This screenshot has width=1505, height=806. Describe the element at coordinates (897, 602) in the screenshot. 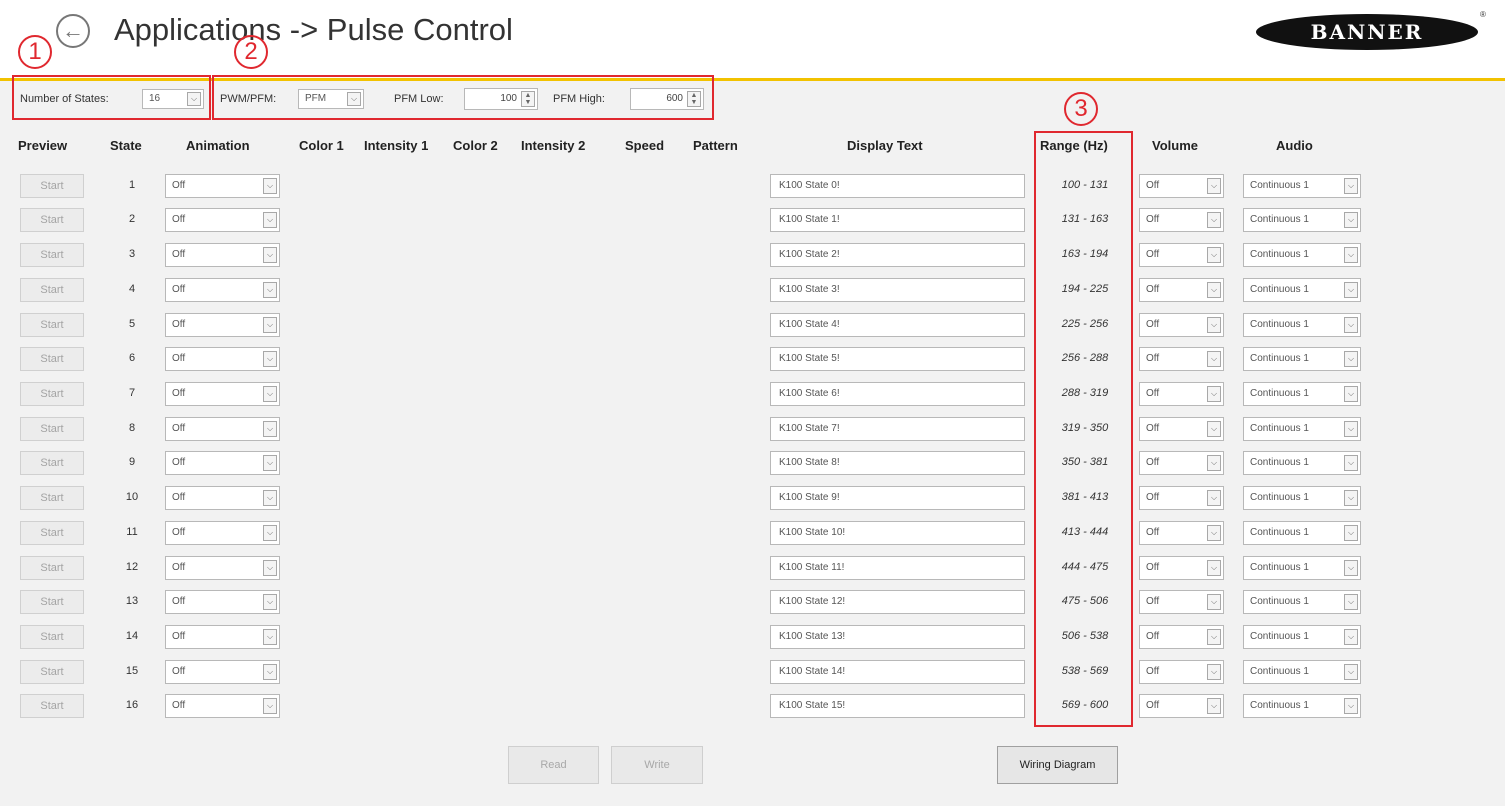

I see `display-text-input: K100 State 12!` at that location.